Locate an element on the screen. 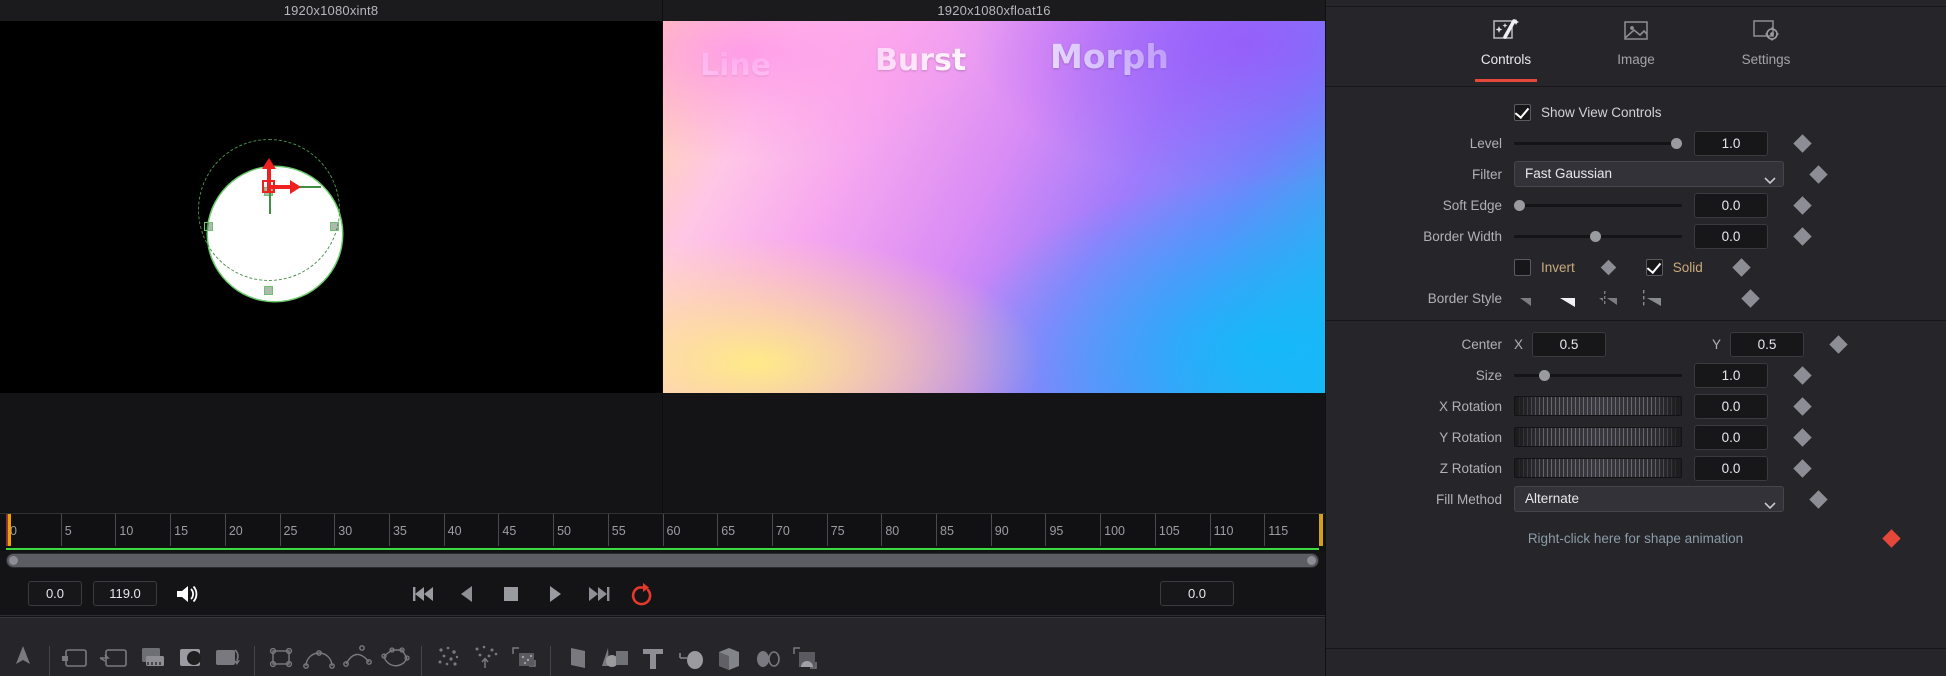  in-point-field: 0.0 is located at coordinates (55, 593).